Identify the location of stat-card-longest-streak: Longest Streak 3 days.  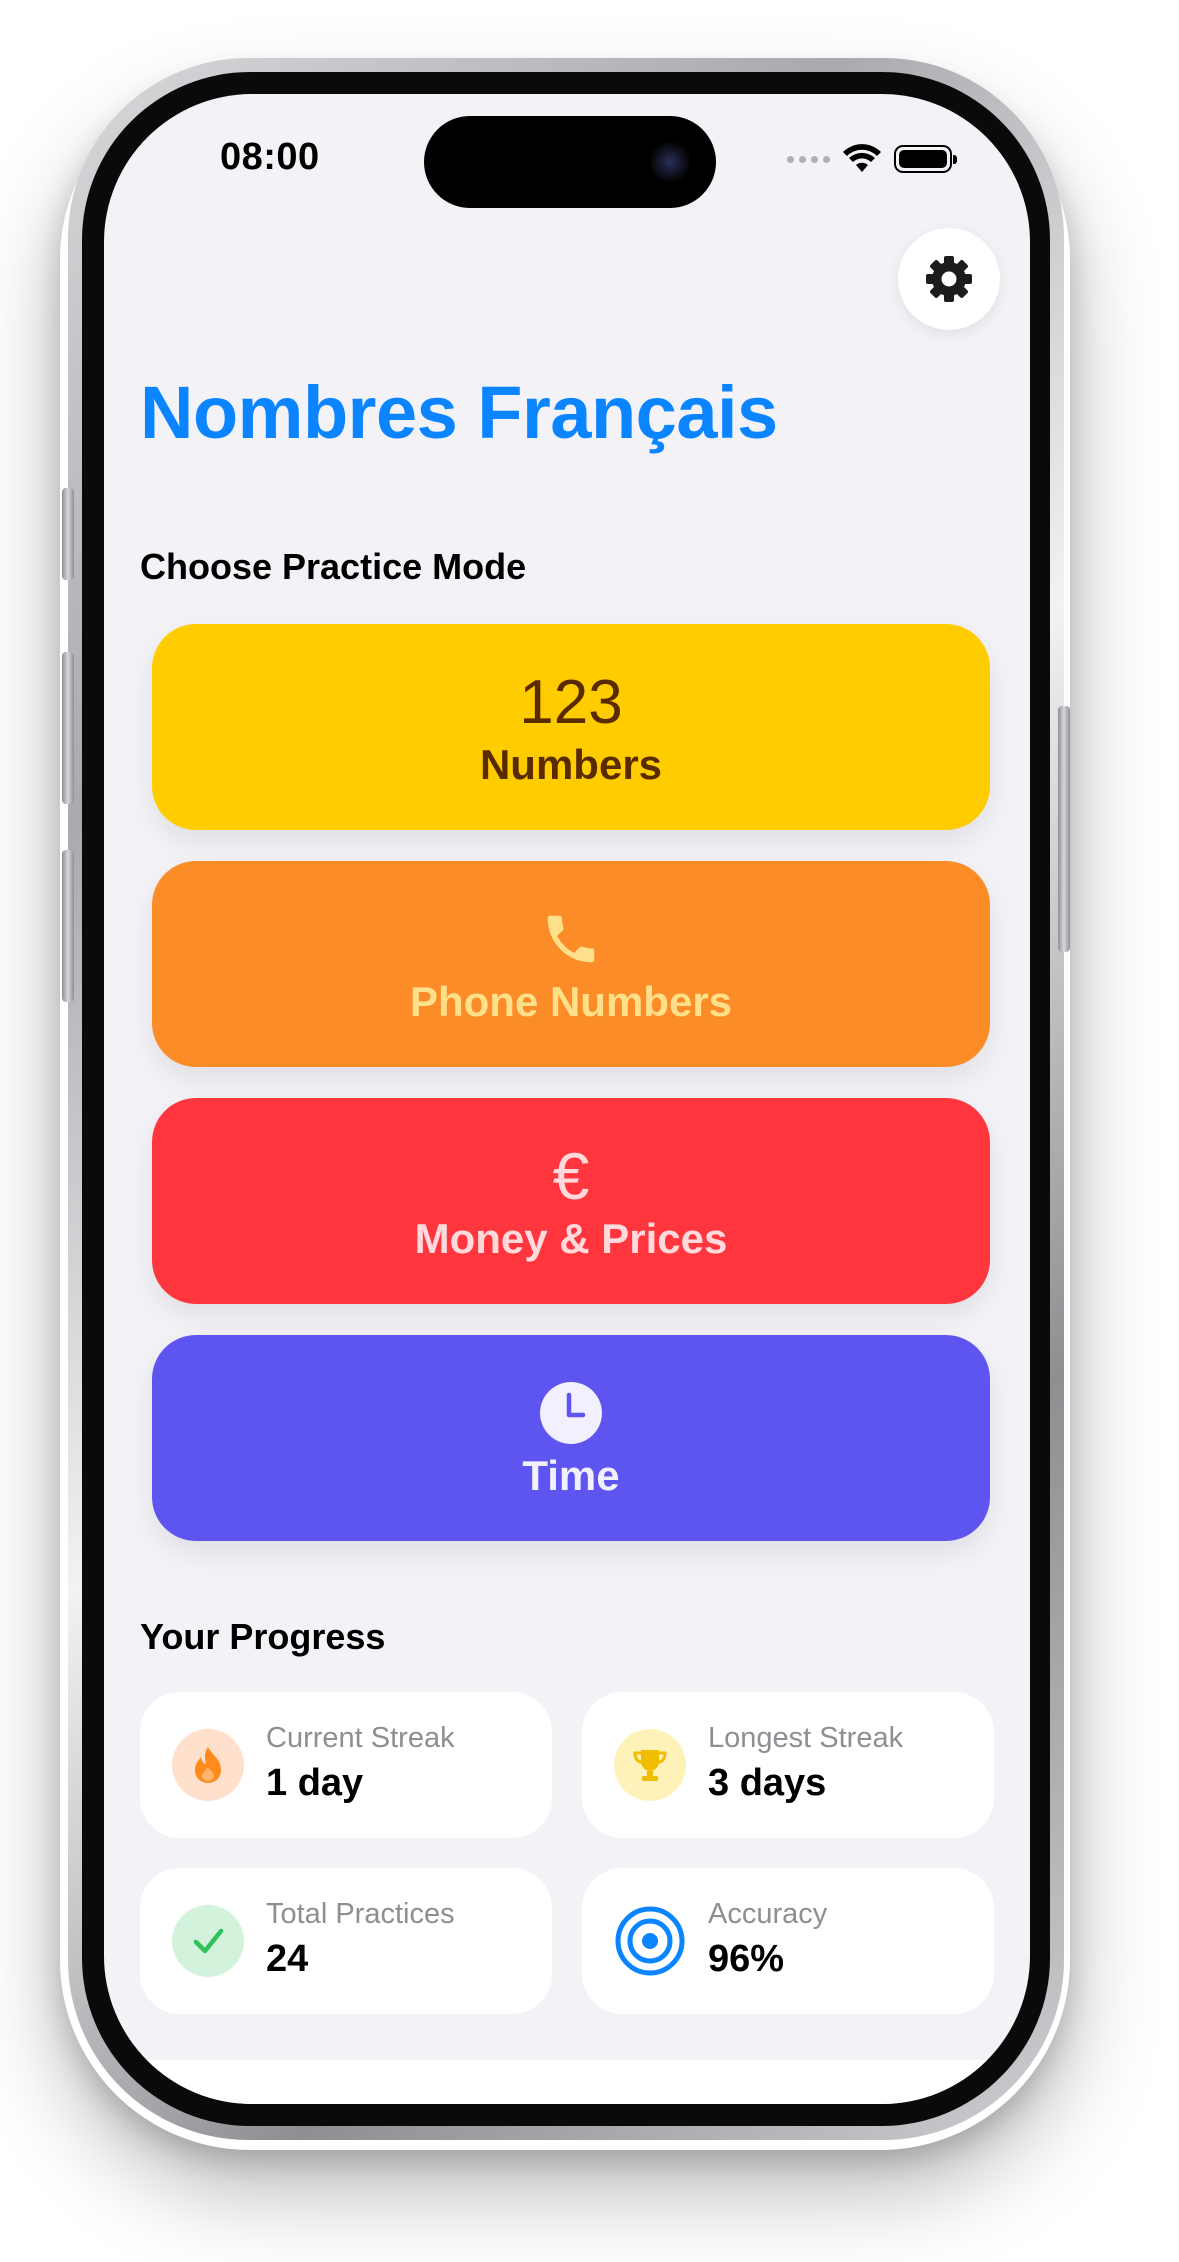
(788, 1765).